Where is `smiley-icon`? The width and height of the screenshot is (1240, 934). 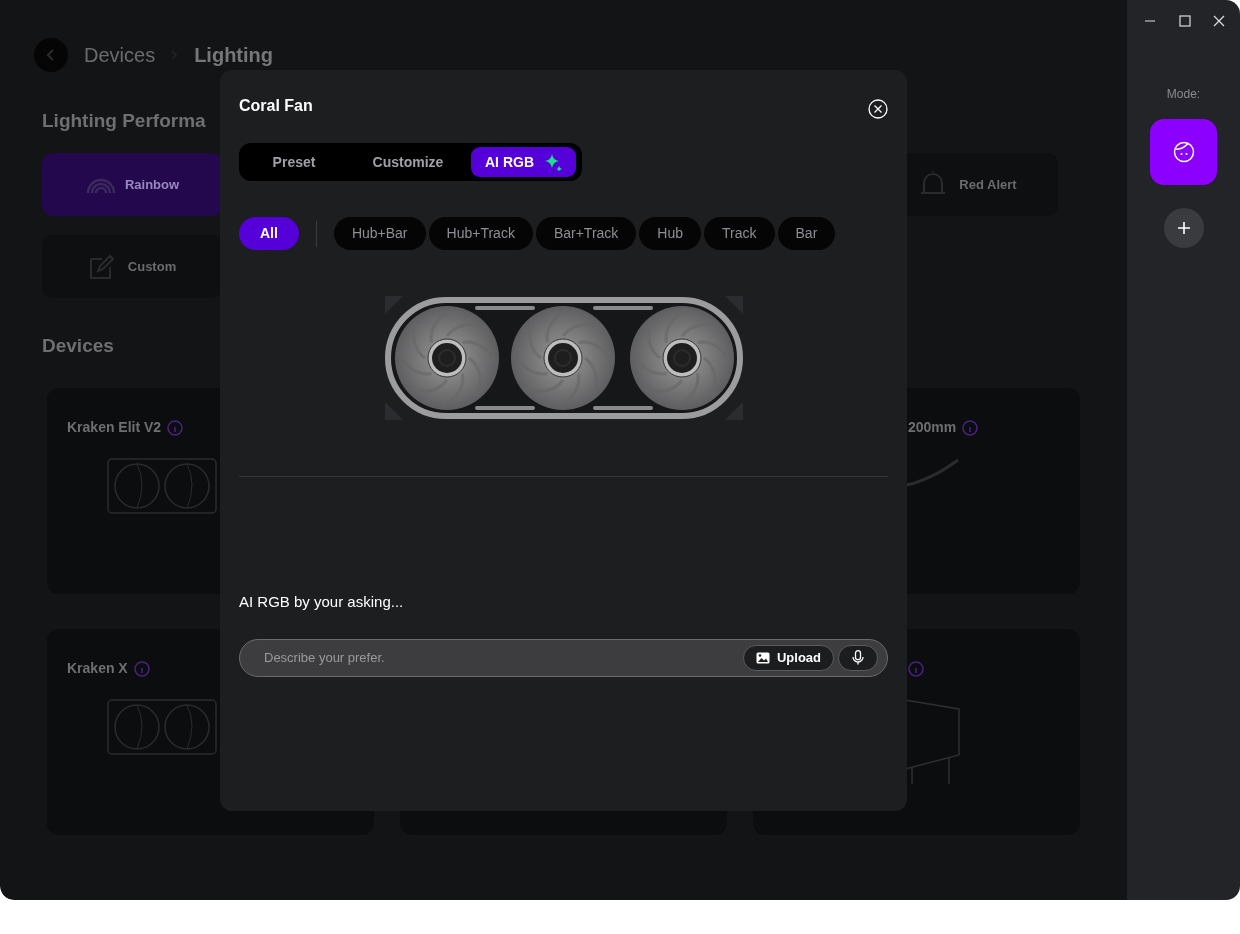
smiley-icon is located at coordinates (1183, 152).